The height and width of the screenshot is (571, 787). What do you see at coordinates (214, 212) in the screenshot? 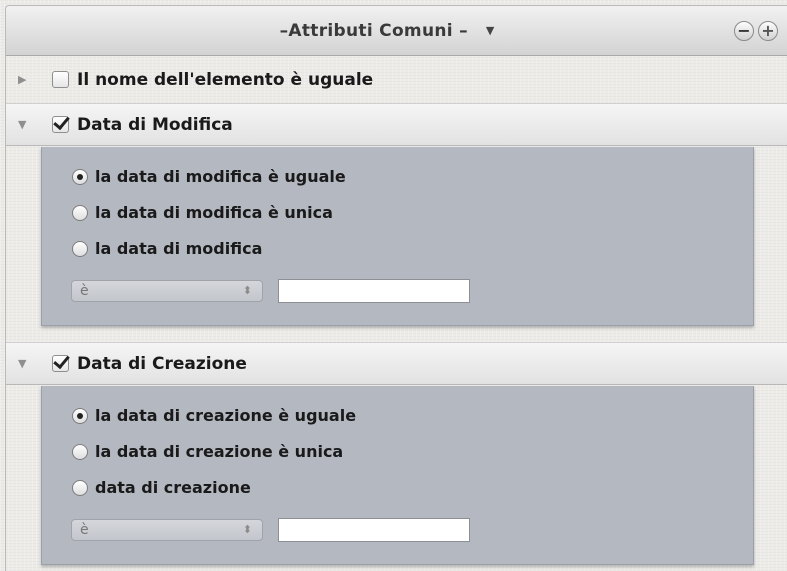
I see `radio-label: la data di modifica è unica` at bounding box center [214, 212].